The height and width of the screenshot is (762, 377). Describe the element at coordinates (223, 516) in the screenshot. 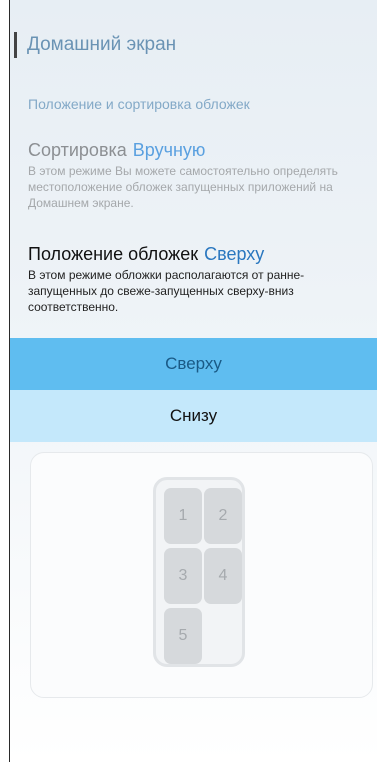

I see `preview-tile: 2` at that location.